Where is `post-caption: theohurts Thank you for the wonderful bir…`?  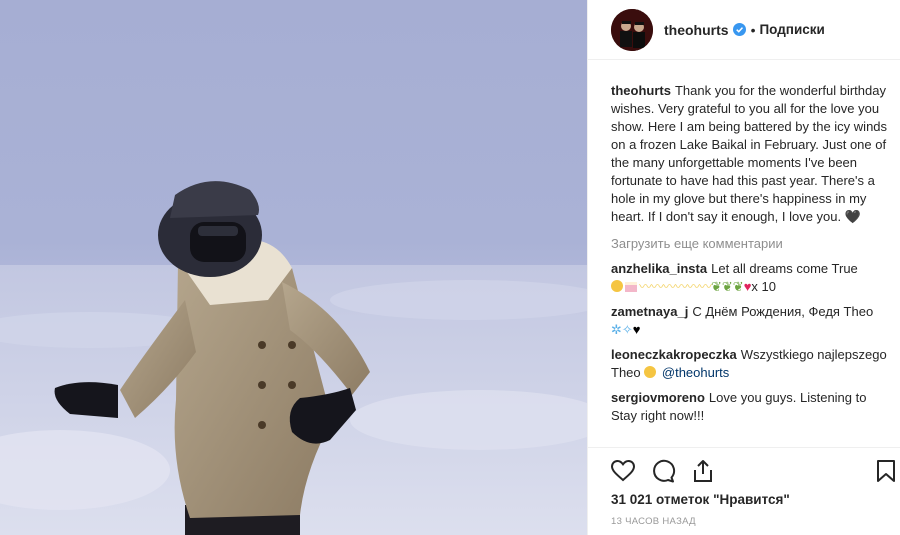 post-caption: theohurts Thank you for the wonderful bir… is located at coordinates (749, 154).